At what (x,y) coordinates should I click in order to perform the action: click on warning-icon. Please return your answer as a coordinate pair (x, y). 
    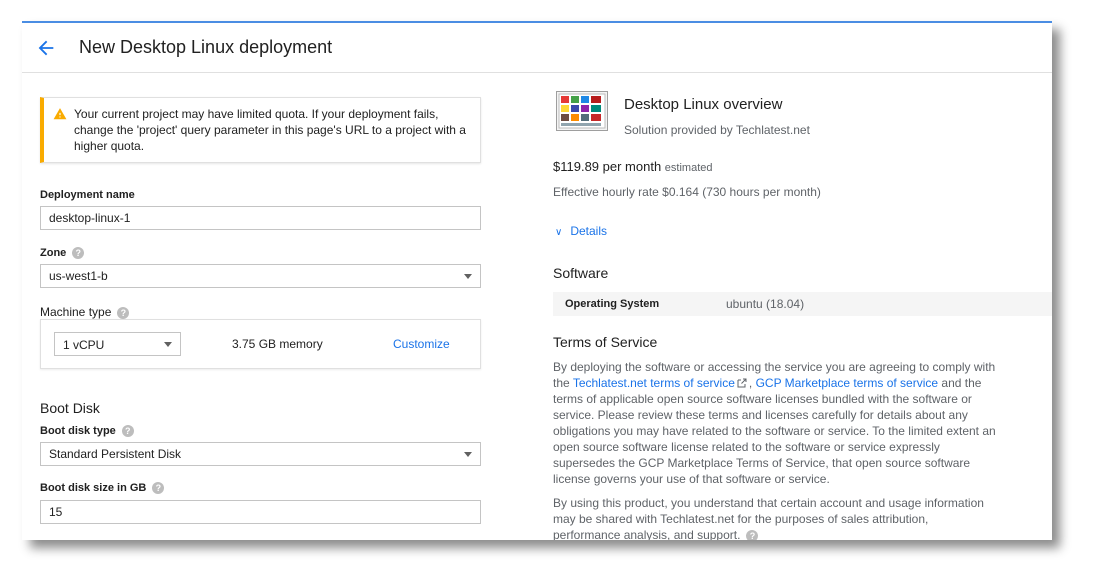
    Looking at the image, I should click on (60, 114).